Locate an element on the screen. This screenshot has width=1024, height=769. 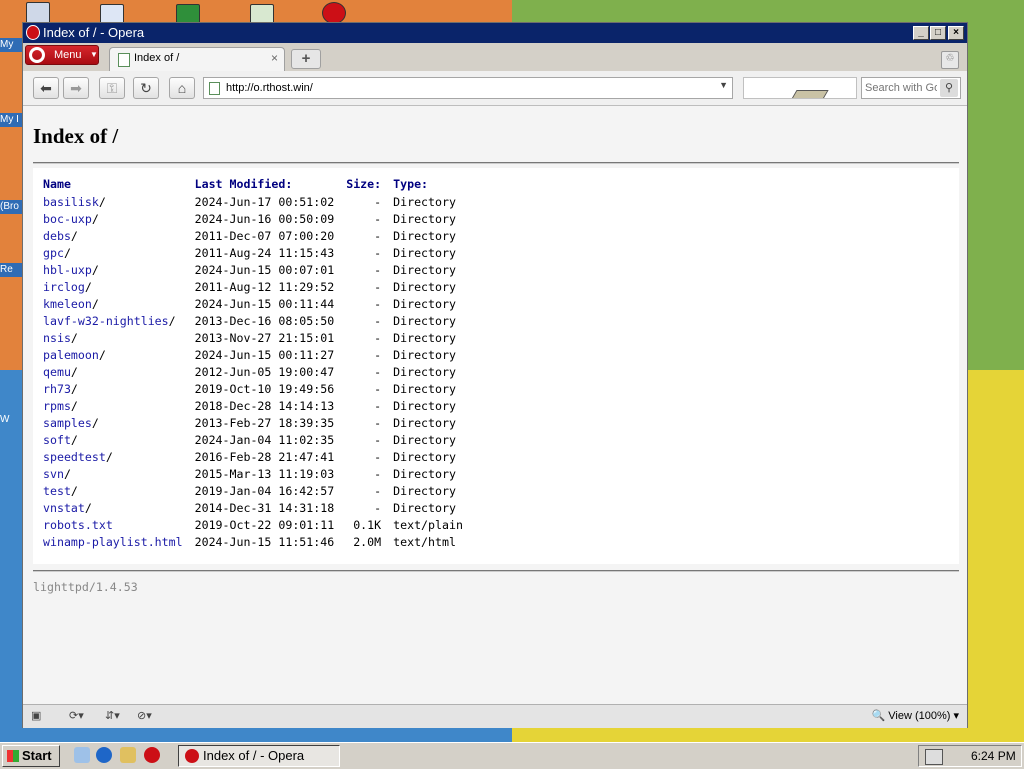
entry-link: boc-uxp is located at coordinates (67, 219).